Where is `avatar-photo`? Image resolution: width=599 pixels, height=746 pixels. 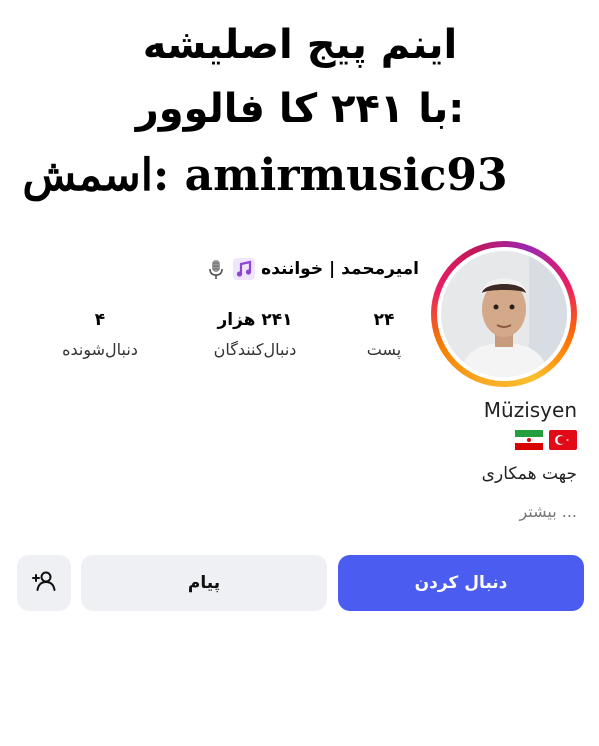
avatar-photo is located at coordinates (504, 314).